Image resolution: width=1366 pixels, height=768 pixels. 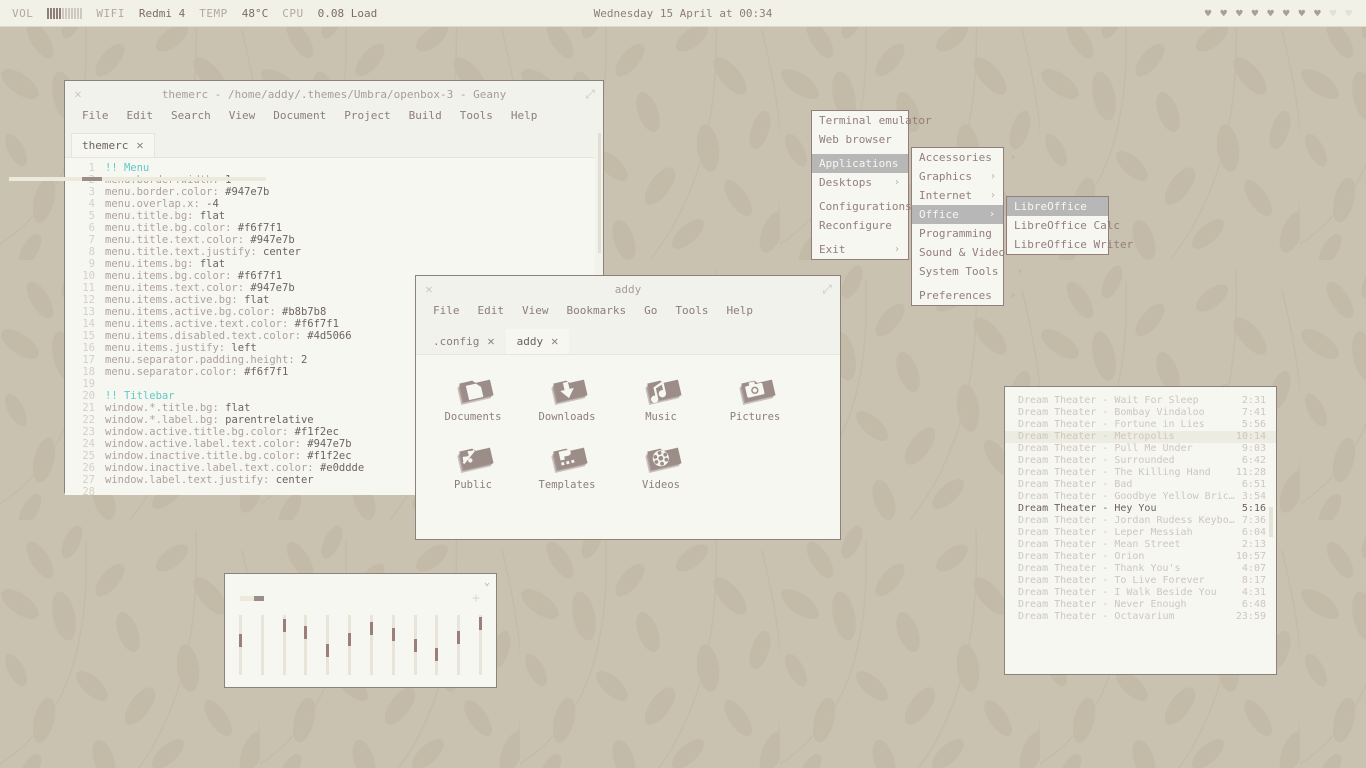 What do you see at coordinates (860, 139) in the screenshot?
I see `menu-item-web-browser: Web browser` at bounding box center [860, 139].